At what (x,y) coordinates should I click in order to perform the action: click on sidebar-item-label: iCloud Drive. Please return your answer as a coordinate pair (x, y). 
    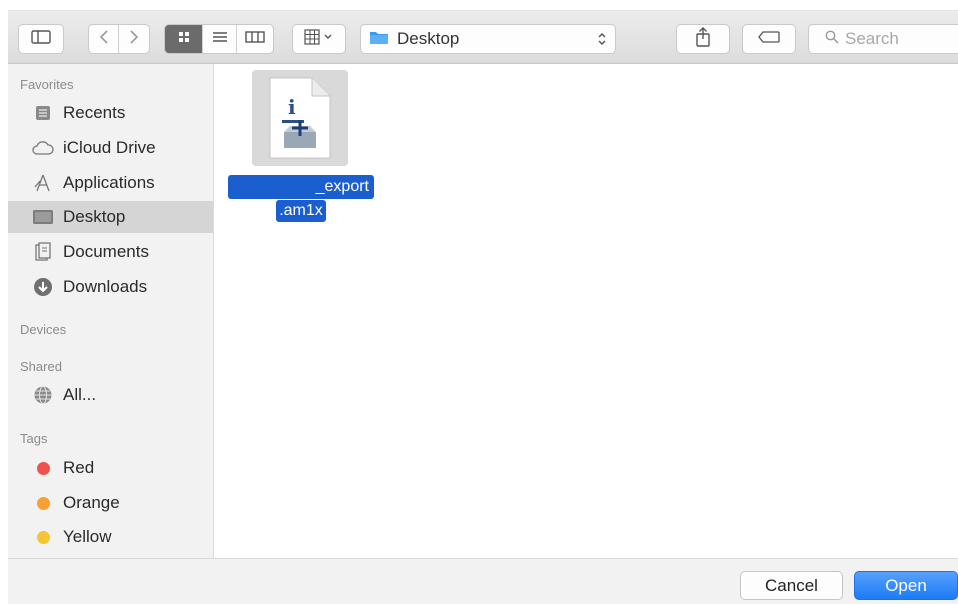
    Looking at the image, I should click on (109, 147).